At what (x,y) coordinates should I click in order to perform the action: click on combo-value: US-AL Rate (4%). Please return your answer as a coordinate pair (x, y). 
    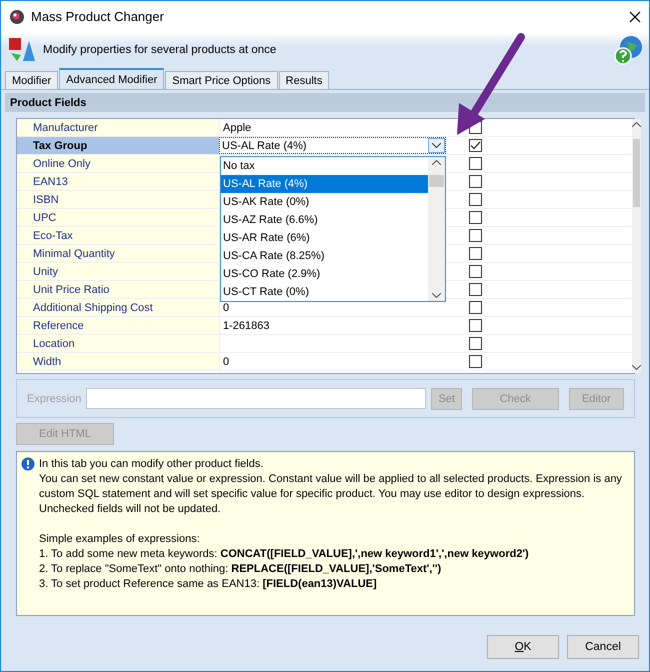
    Looking at the image, I should click on (264, 146).